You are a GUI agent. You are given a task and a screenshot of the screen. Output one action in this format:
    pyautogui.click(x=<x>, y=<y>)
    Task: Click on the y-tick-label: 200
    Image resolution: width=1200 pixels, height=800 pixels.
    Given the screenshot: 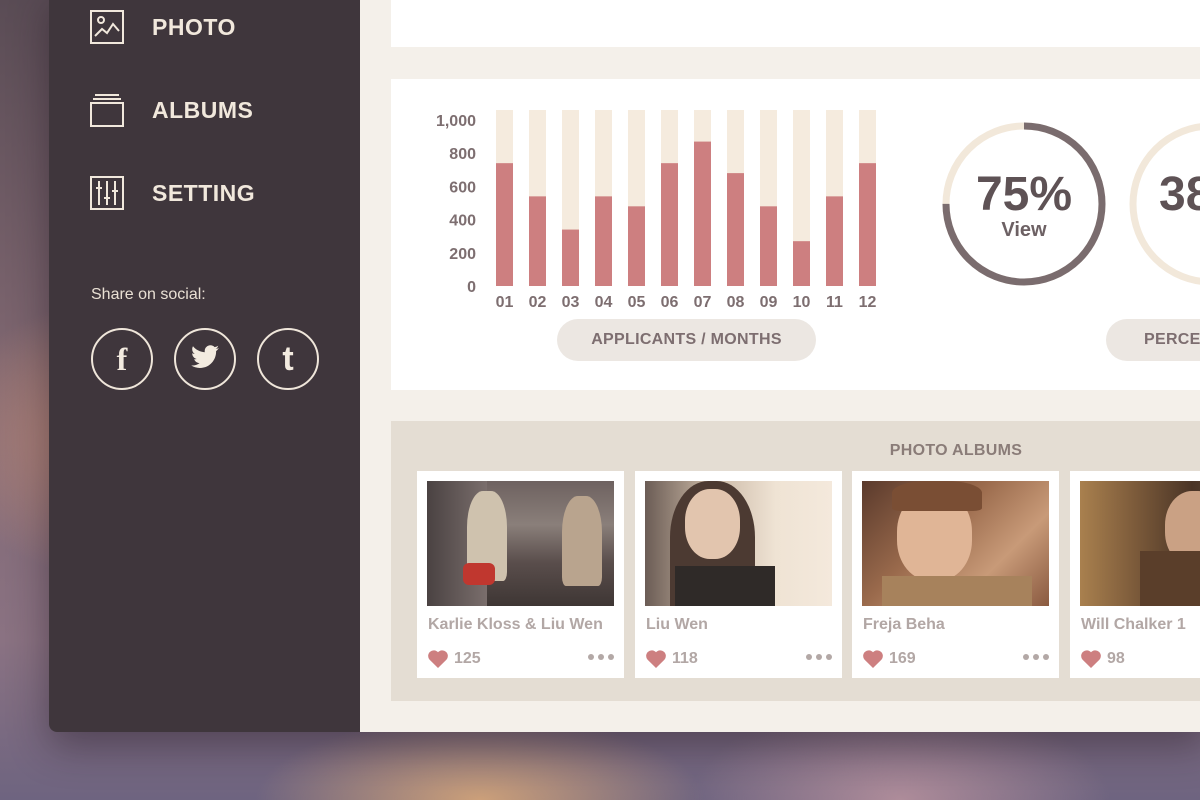 What is the action you would take?
    pyautogui.click(x=462, y=254)
    